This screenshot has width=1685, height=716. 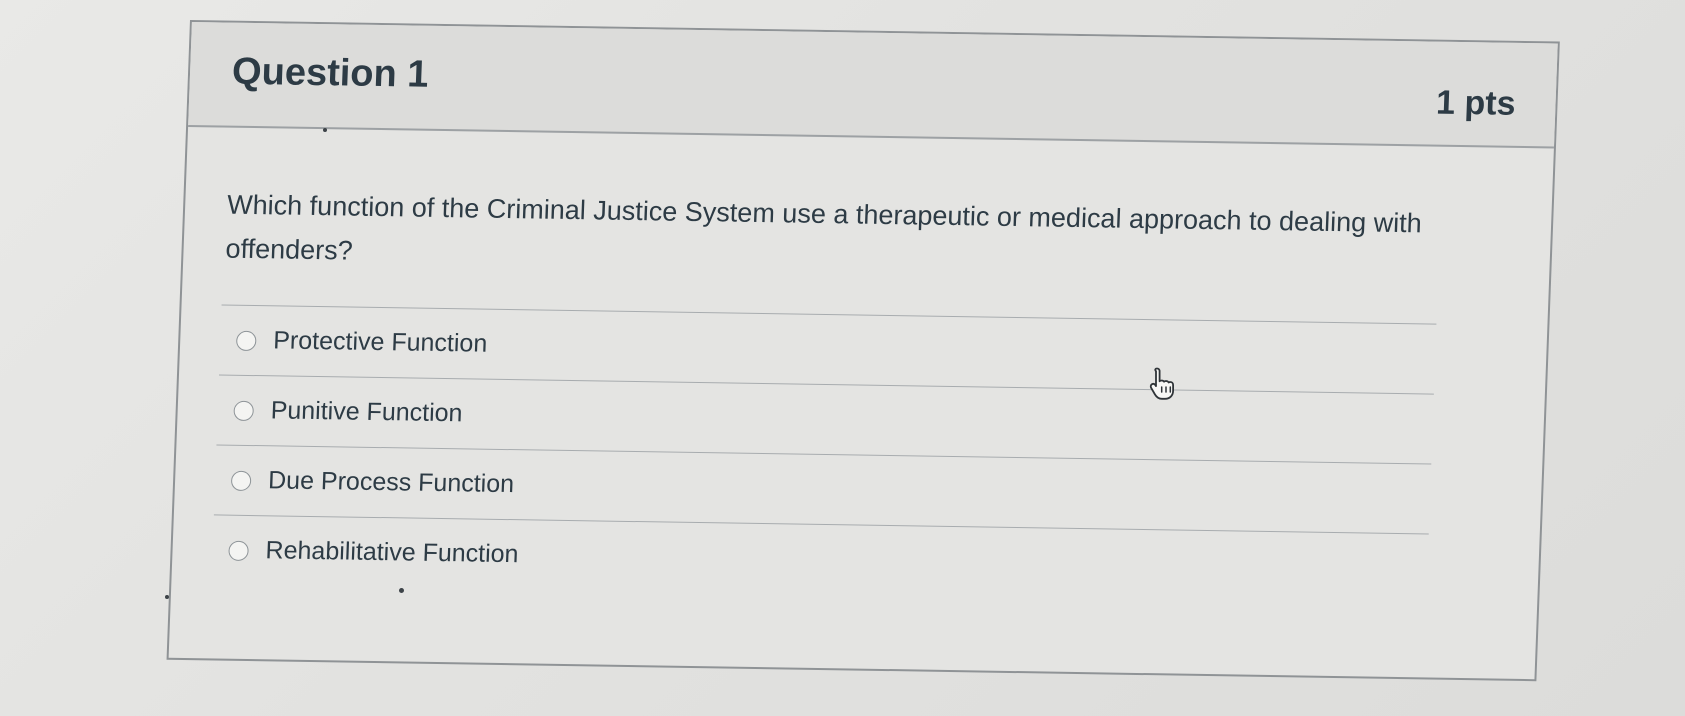 What do you see at coordinates (330, 73) in the screenshot?
I see `question-title: Question 1` at bounding box center [330, 73].